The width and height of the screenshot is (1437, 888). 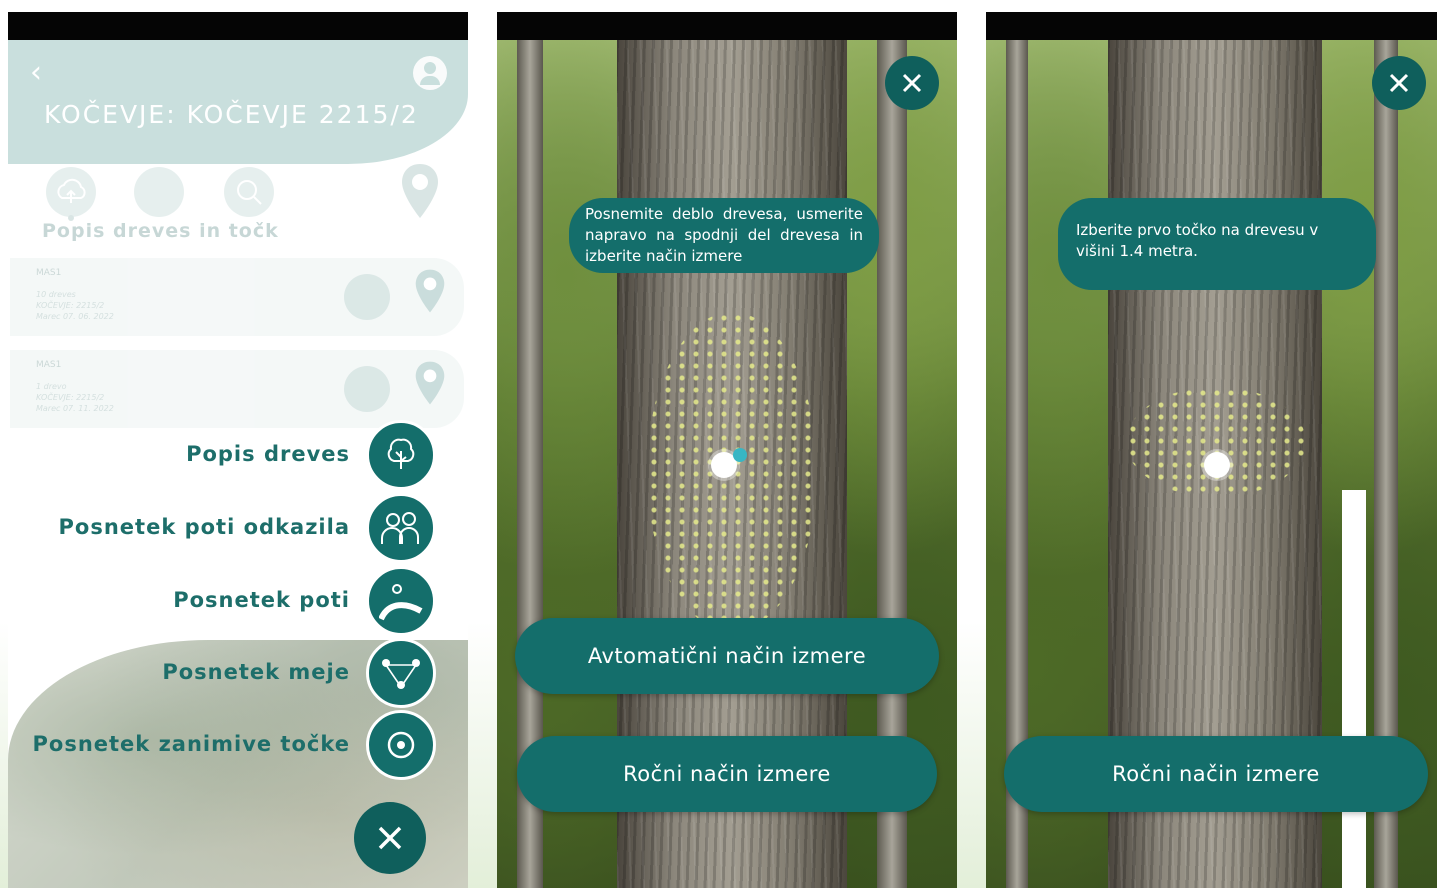 What do you see at coordinates (1217, 465) in the screenshot?
I see `measurement-point` at bounding box center [1217, 465].